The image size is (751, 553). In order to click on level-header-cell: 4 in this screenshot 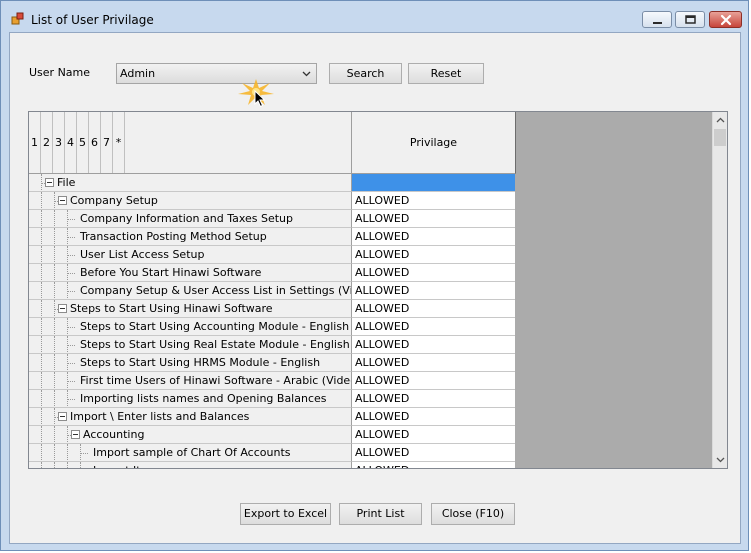, I will do `click(71, 142)`.